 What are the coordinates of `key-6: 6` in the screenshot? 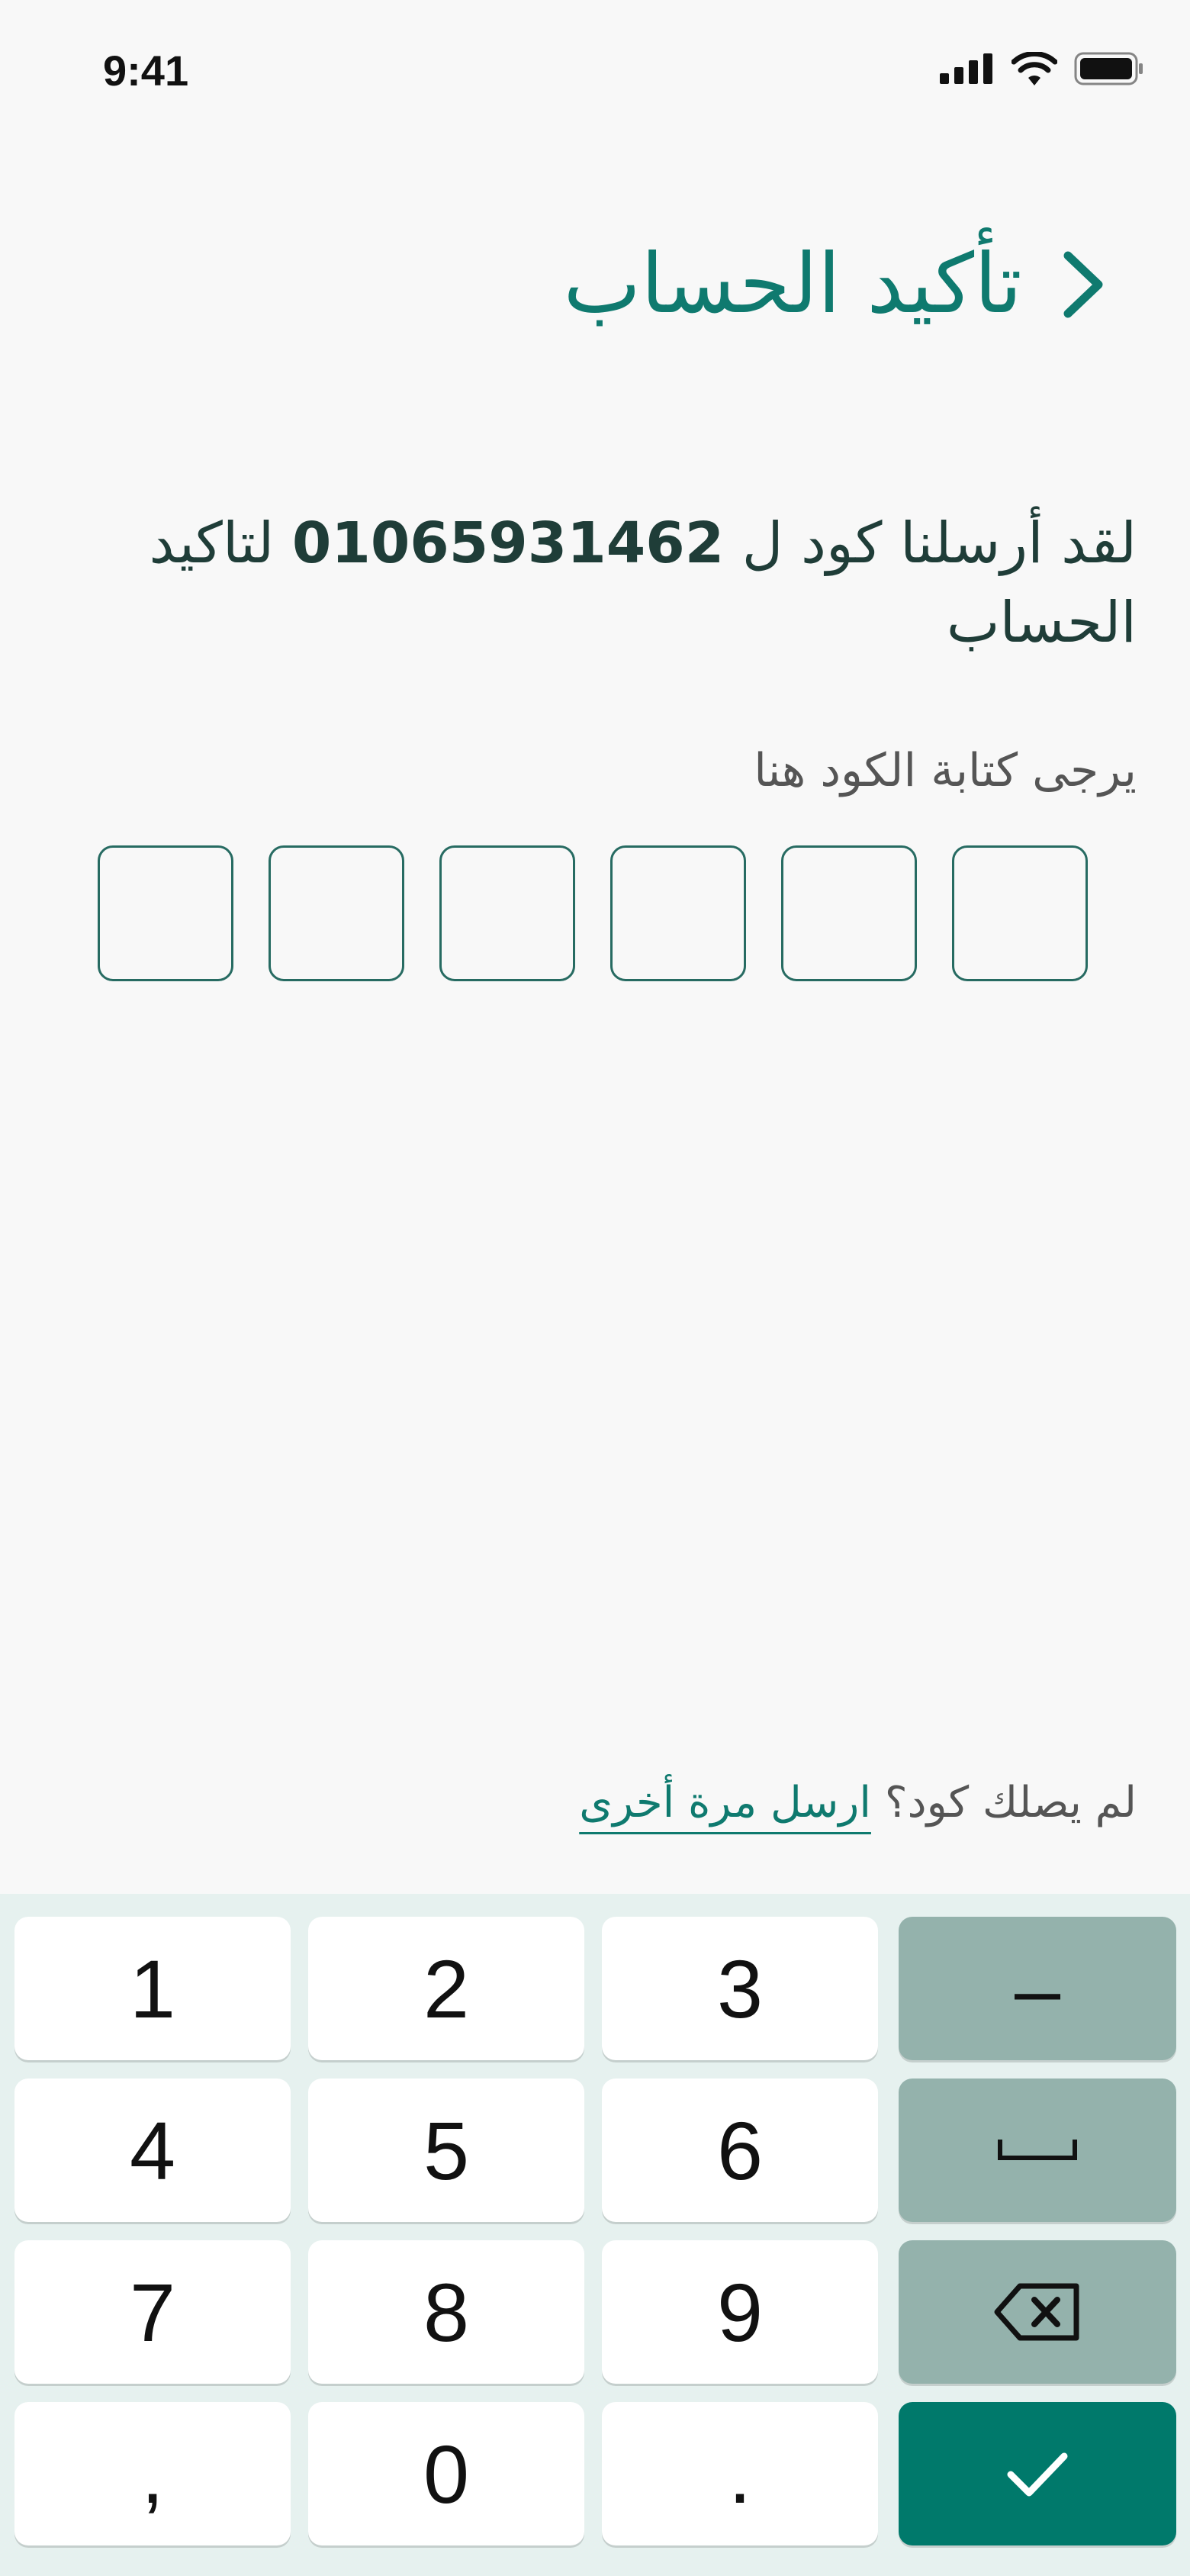 It's located at (740, 2150).